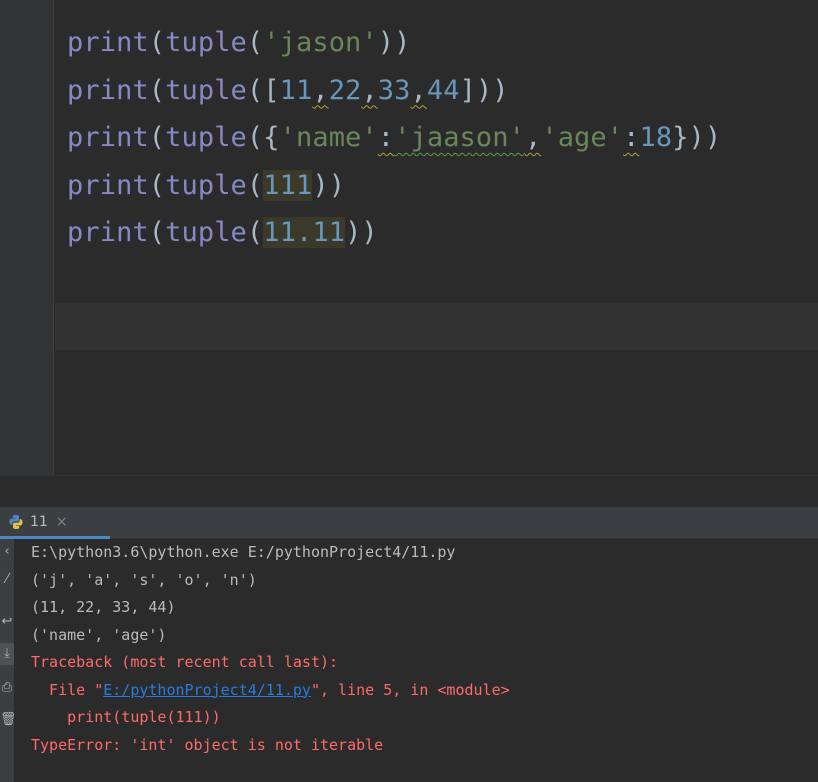 This screenshot has height=782, width=818. I want to click on code-token: 44, so click(443, 90).